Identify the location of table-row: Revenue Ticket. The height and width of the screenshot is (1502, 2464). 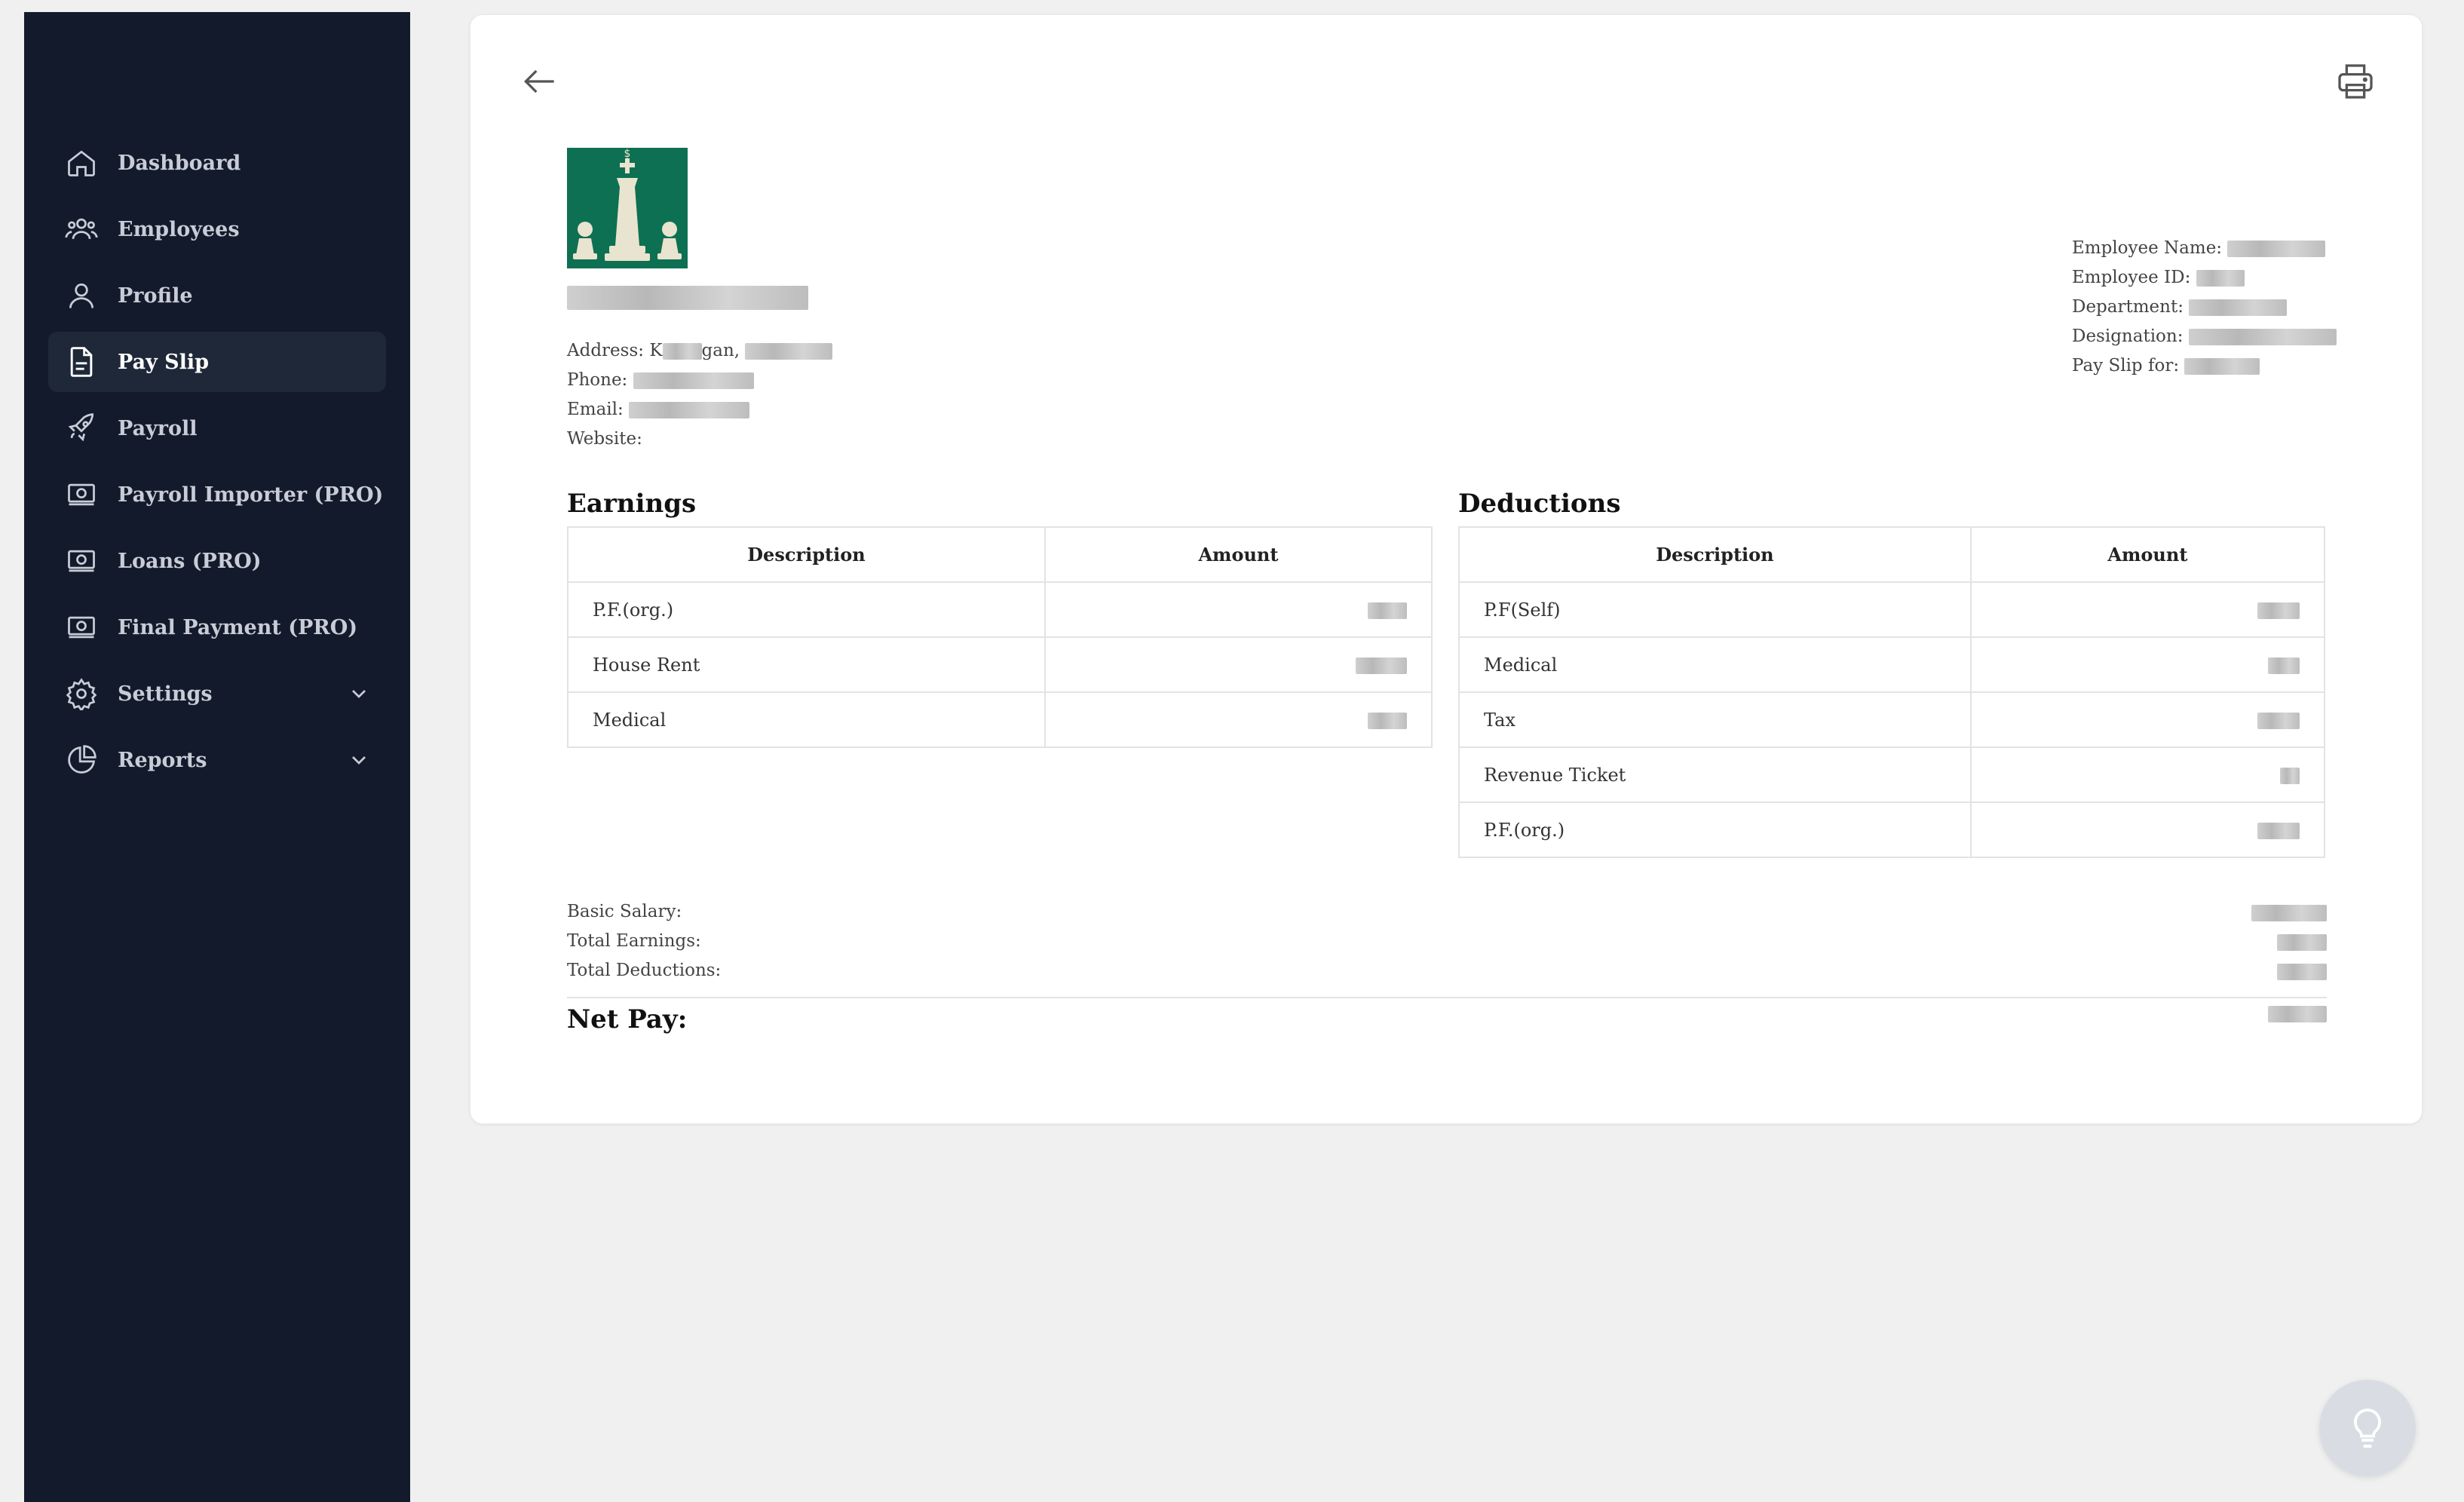
(1892, 774).